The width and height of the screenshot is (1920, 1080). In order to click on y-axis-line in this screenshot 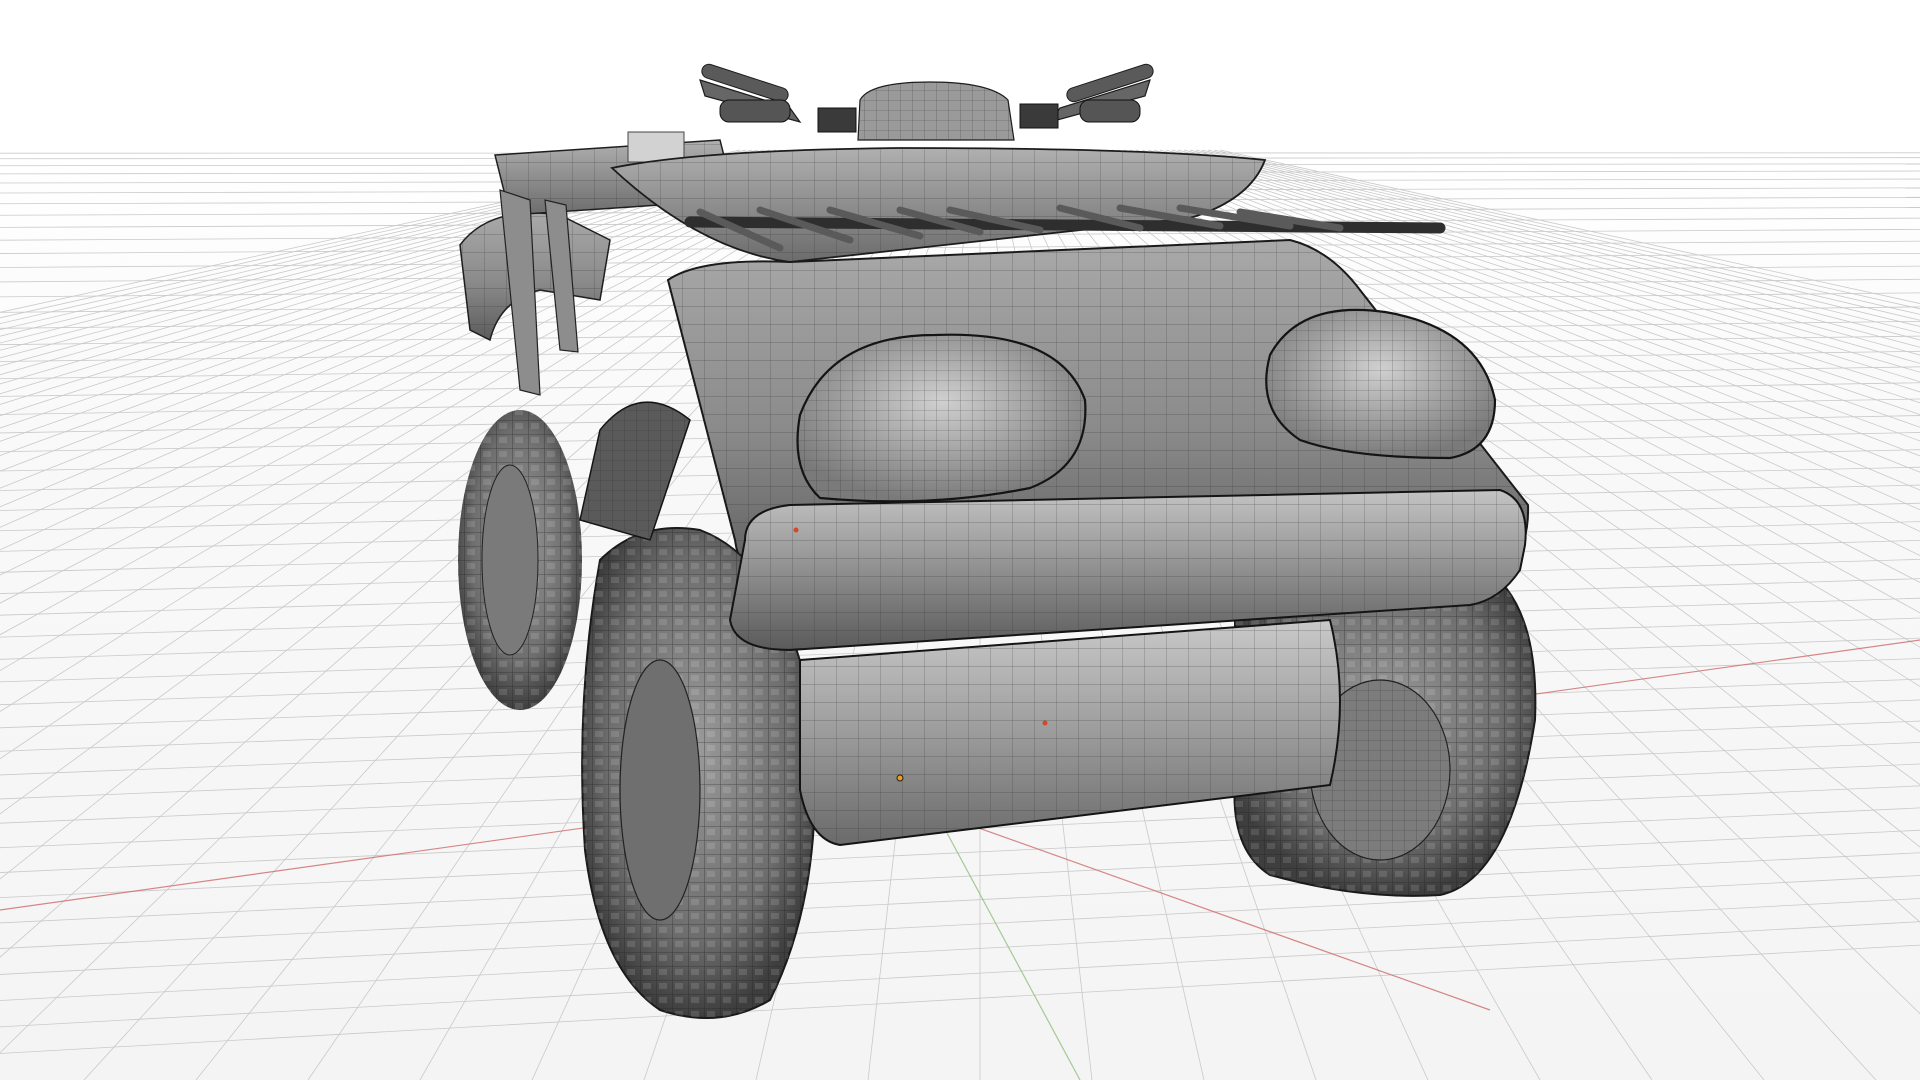, I will do `click(1010, 949)`.